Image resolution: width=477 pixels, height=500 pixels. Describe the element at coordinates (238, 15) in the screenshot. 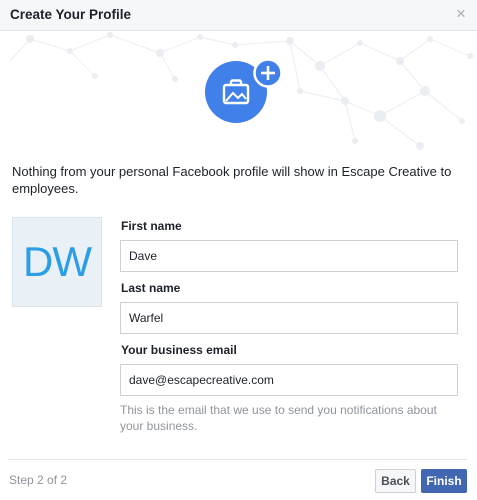

I see `dialog-header: Create Your Profile ×` at that location.